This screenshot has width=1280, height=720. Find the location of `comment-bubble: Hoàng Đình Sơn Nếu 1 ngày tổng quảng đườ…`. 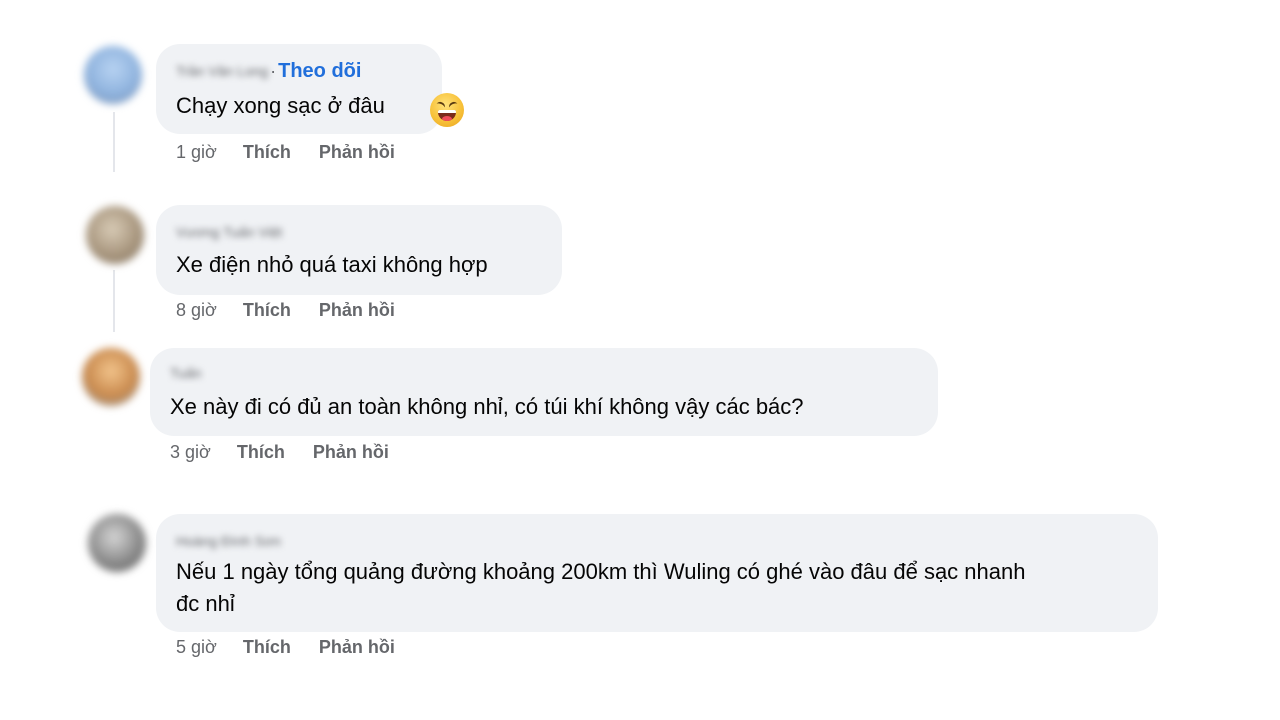

comment-bubble: Hoàng Đình Sơn Nếu 1 ngày tổng quảng đườ… is located at coordinates (657, 573).